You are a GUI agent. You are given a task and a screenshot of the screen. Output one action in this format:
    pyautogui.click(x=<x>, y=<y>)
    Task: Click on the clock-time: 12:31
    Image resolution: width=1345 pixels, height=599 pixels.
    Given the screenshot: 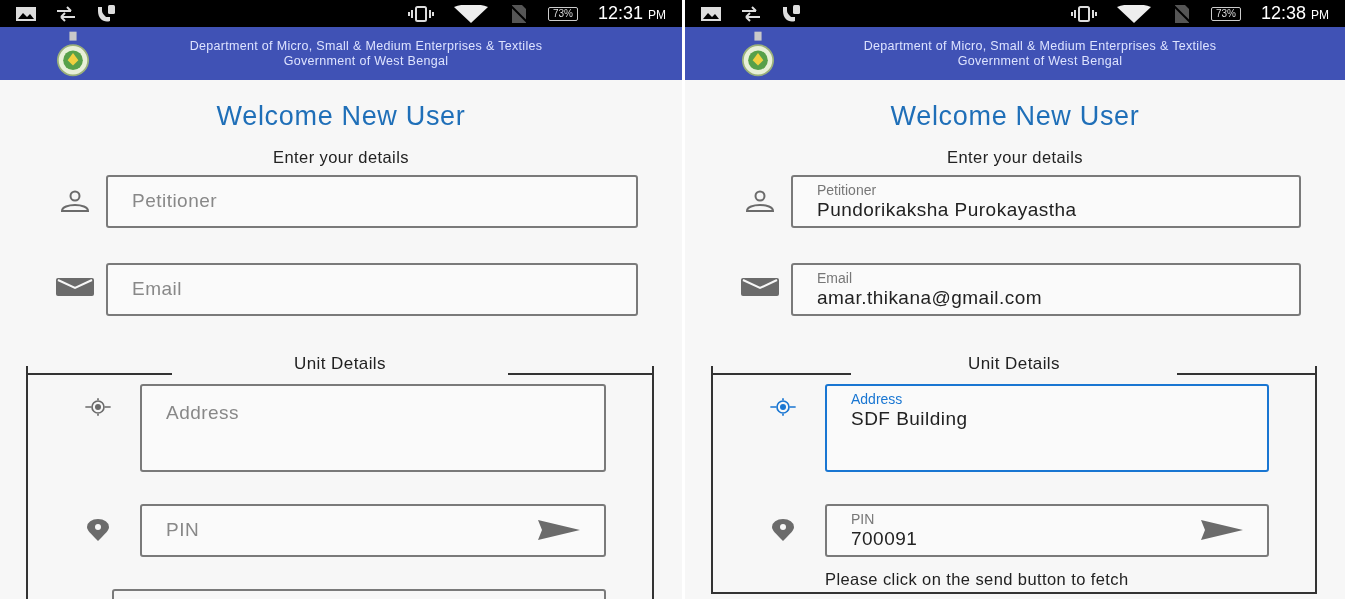 What is the action you would take?
    pyautogui.click(x=620, y=12)
    